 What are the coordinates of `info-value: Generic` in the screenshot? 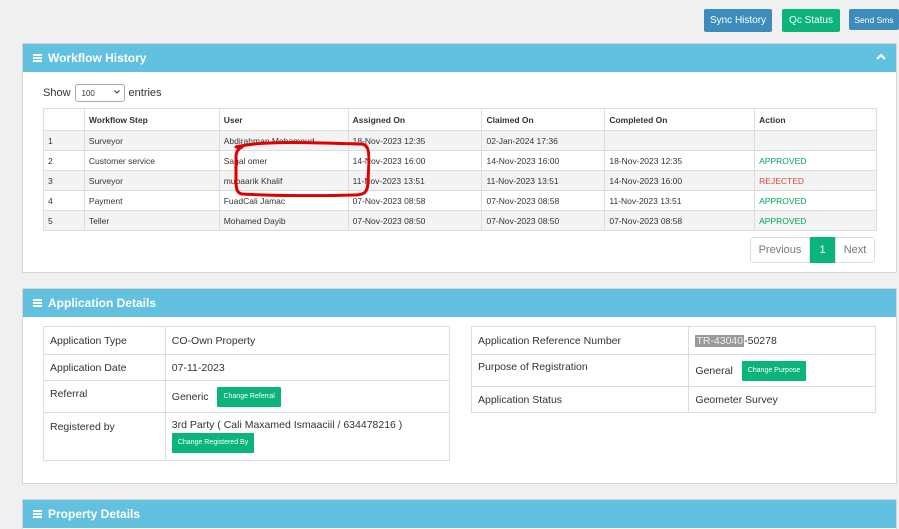 It's located at (190, 396).